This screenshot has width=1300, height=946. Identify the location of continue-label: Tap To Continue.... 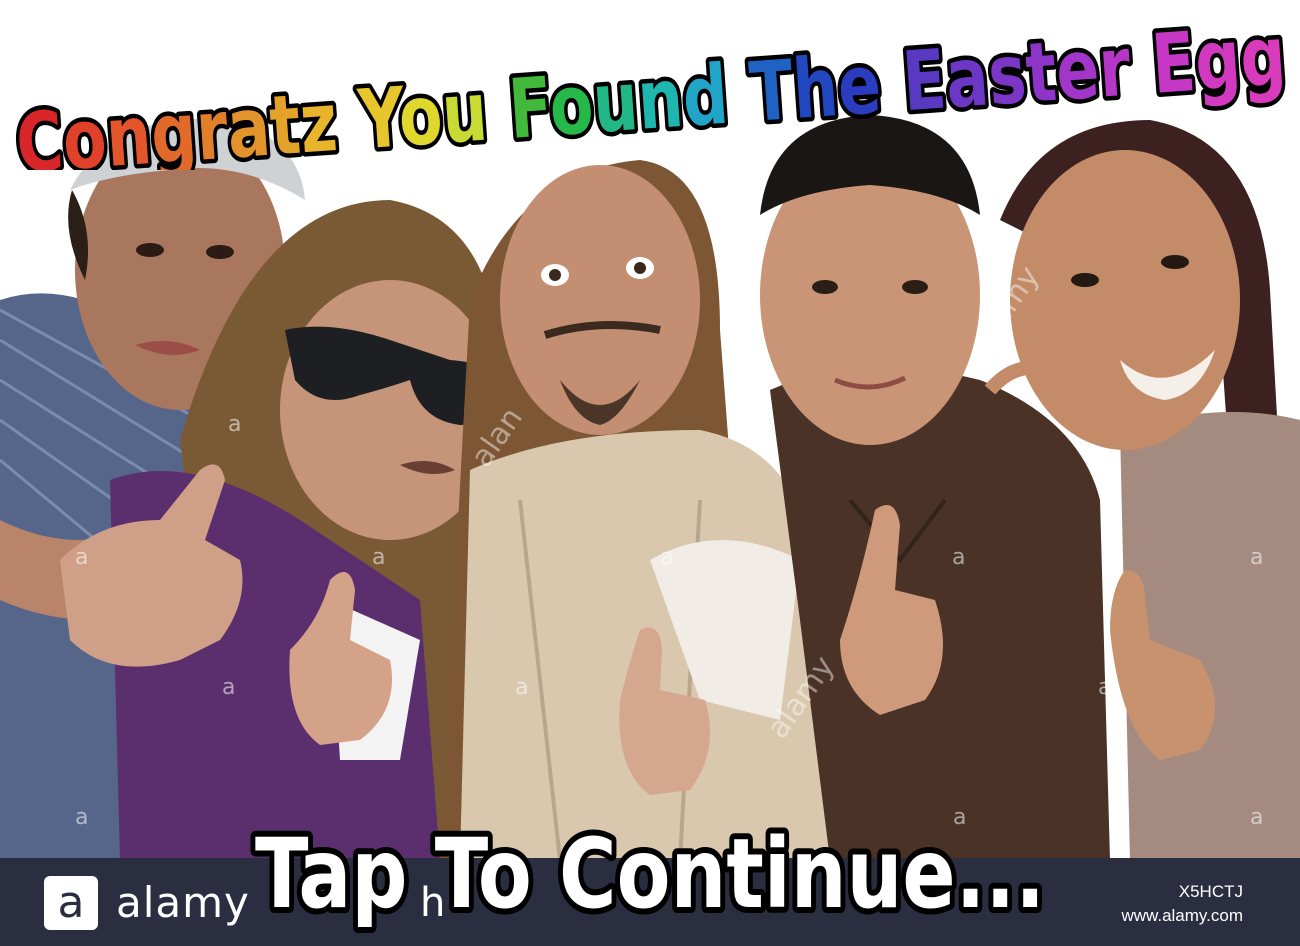
(650, 874).